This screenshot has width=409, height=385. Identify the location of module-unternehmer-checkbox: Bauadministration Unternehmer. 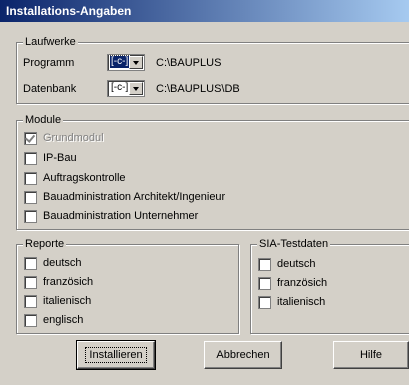
(111, 216).